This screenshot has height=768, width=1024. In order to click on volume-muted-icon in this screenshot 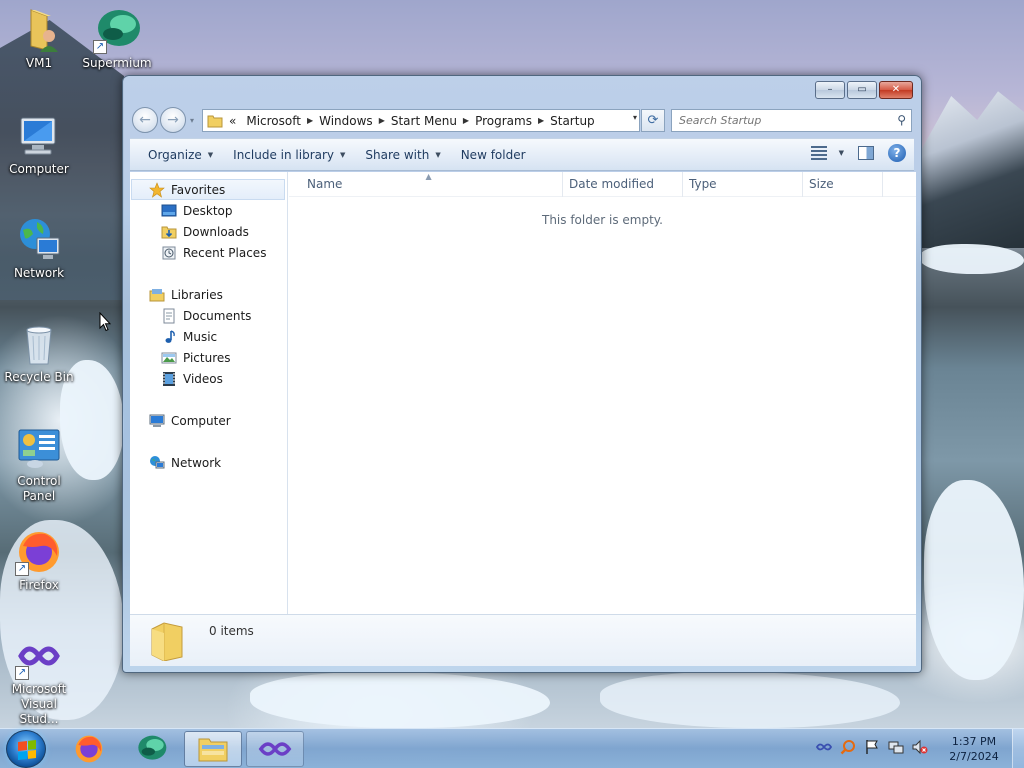, I will do `click(920, 747)`.